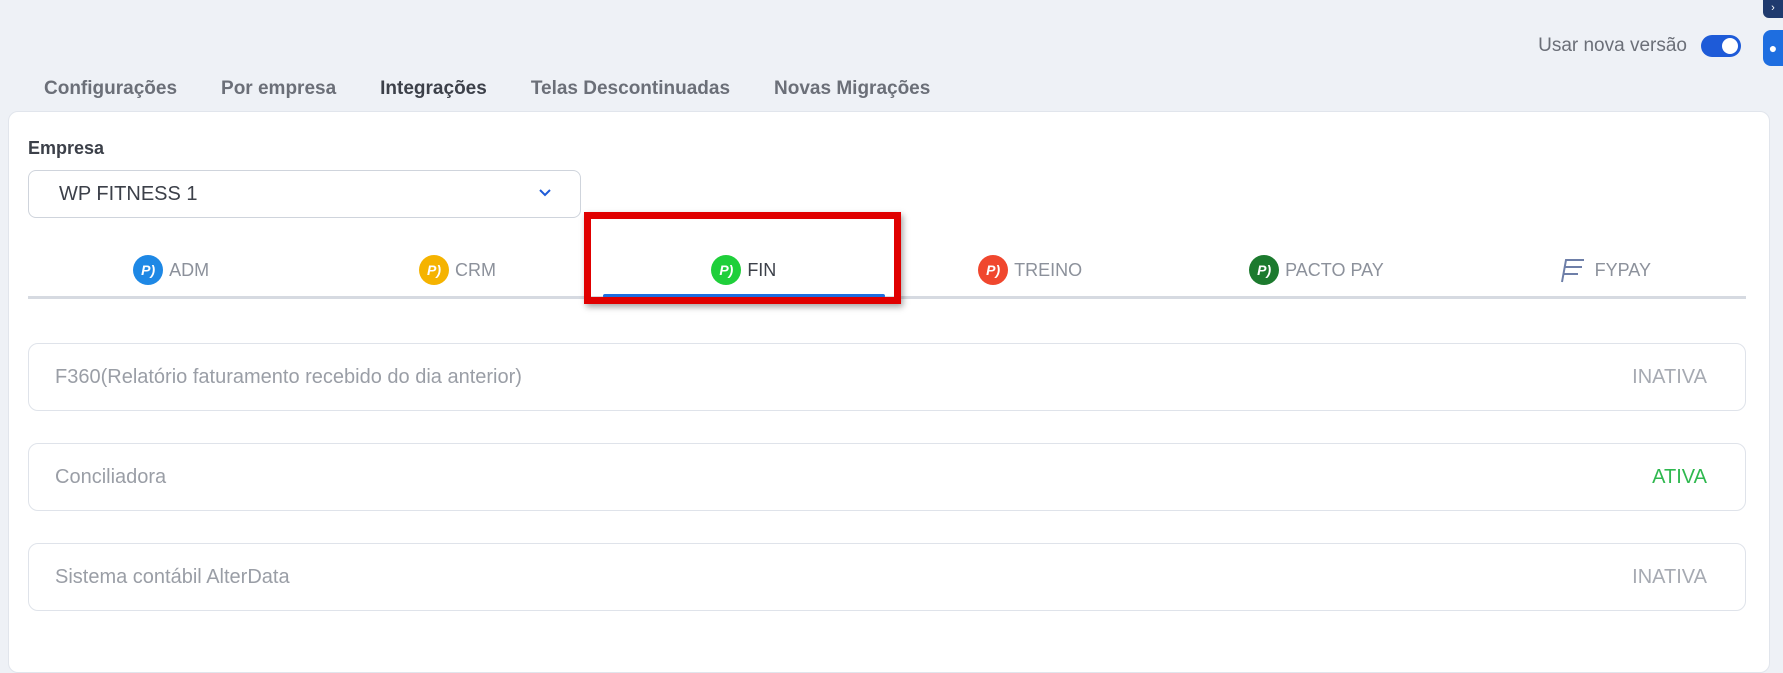  What do you see at coordinates (1048, 269) in the screenshot?
I see `module-tab-label: TREINO` at bounding box center [1048, 269].